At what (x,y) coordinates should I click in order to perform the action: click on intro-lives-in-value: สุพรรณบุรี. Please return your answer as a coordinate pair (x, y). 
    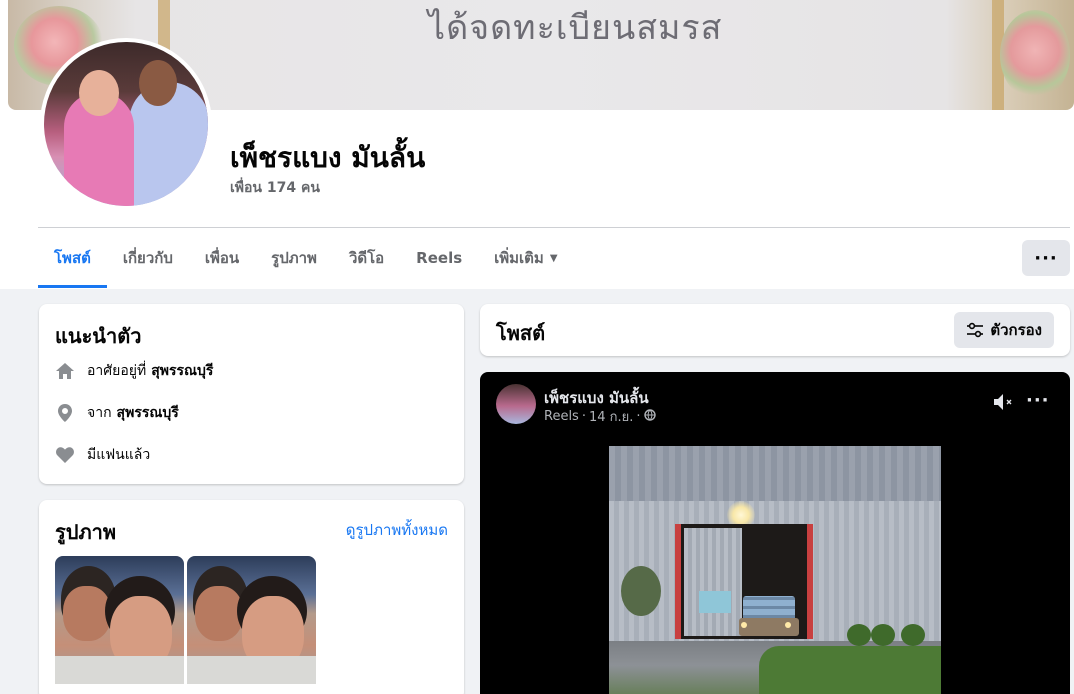
    Looking at the image, I should click on (182, 371).